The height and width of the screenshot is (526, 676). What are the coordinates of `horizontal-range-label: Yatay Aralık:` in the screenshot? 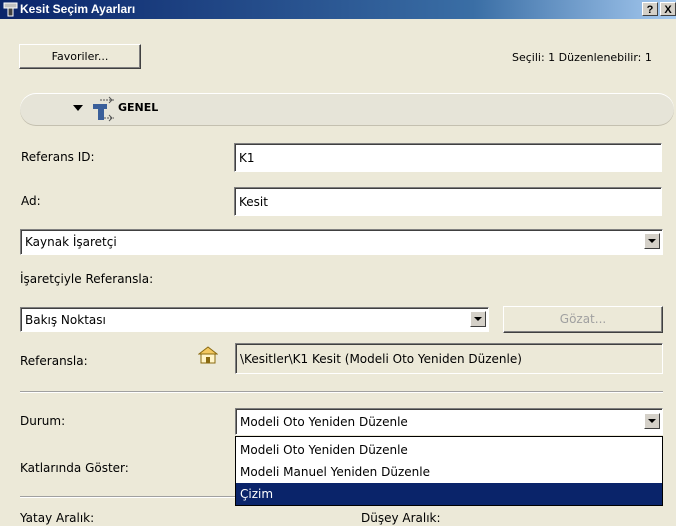 It's located at (57, 518).